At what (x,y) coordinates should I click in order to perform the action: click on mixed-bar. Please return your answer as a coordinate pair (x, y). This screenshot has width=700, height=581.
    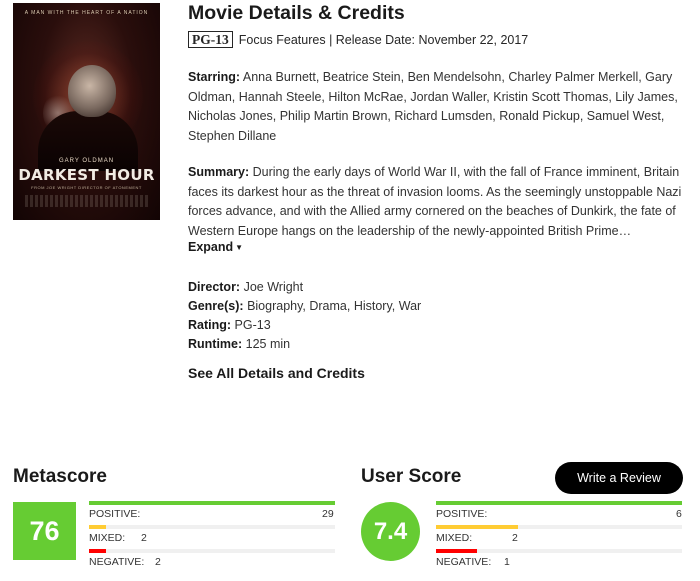
    Looking at the image, I should click on (212, 527).